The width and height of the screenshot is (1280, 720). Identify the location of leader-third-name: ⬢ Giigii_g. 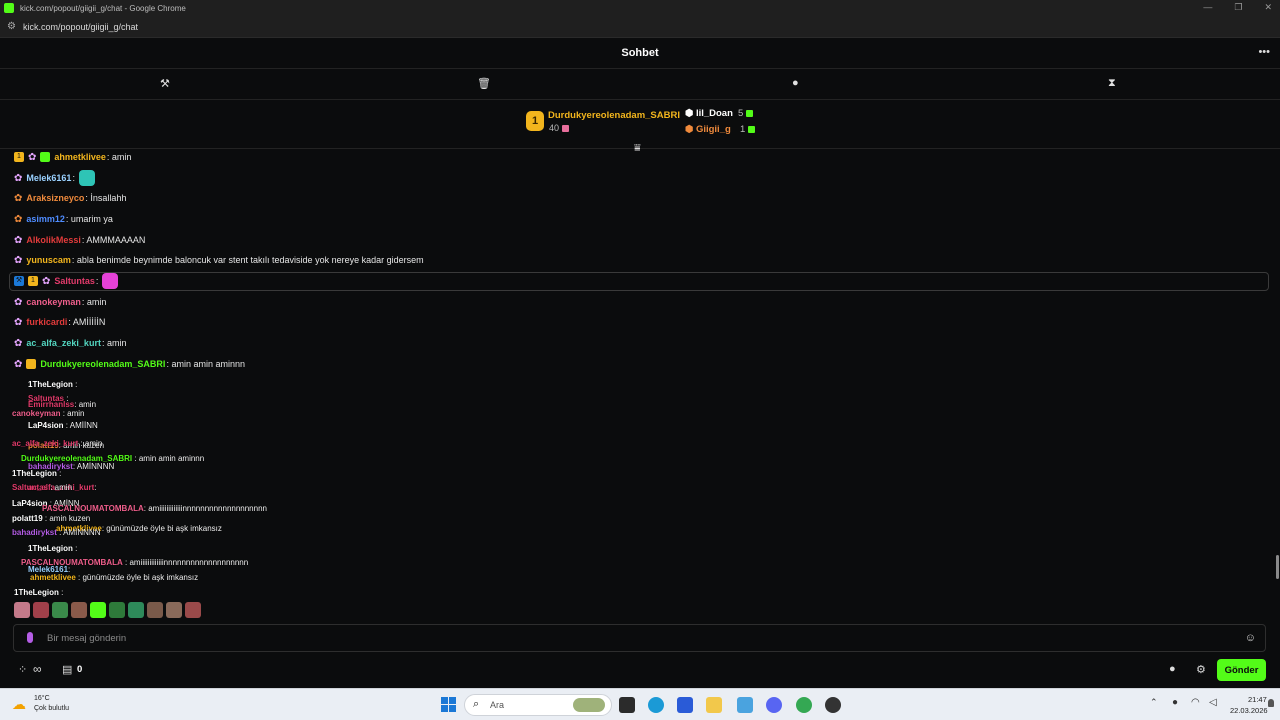
(708, 129).